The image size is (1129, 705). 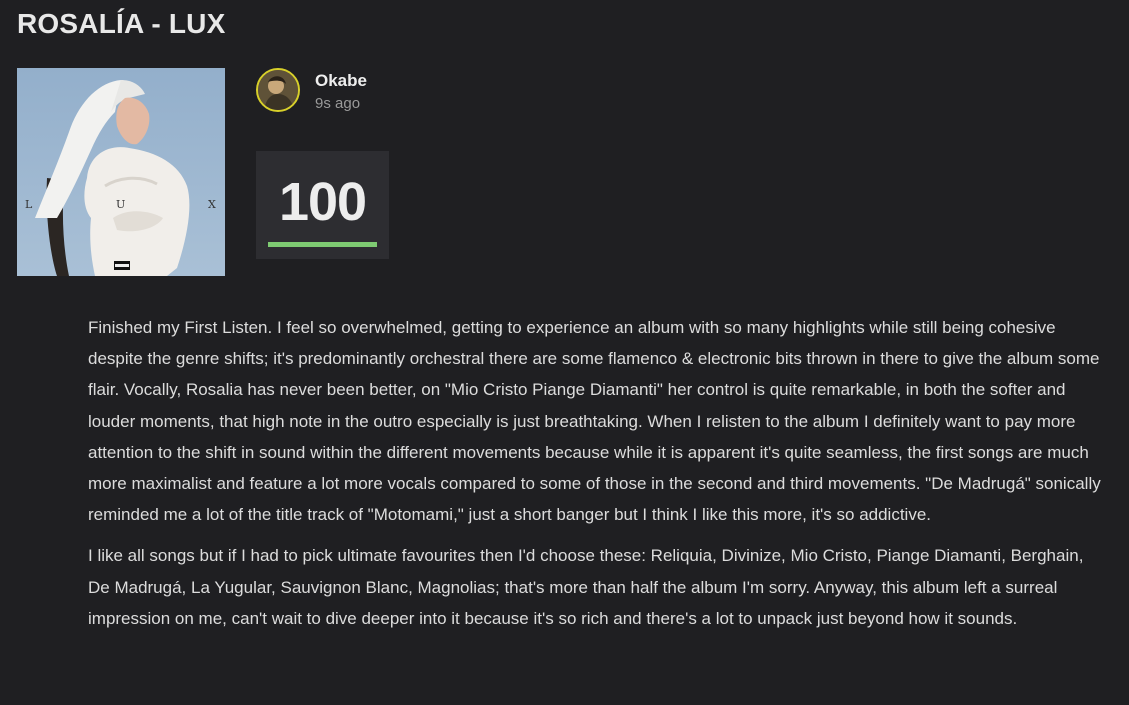 I want to click on album-cover: L U X, so click(x=121, y=172).